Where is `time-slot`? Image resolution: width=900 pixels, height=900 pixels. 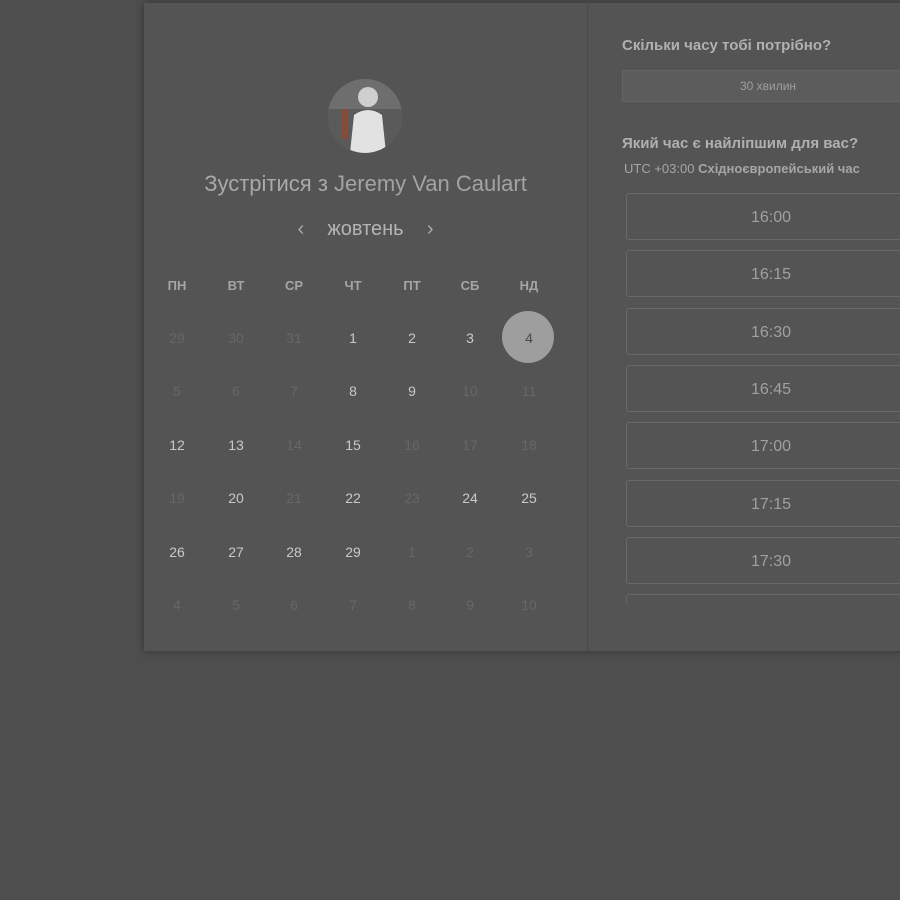 time-slot is located at coordinates (763, 598).